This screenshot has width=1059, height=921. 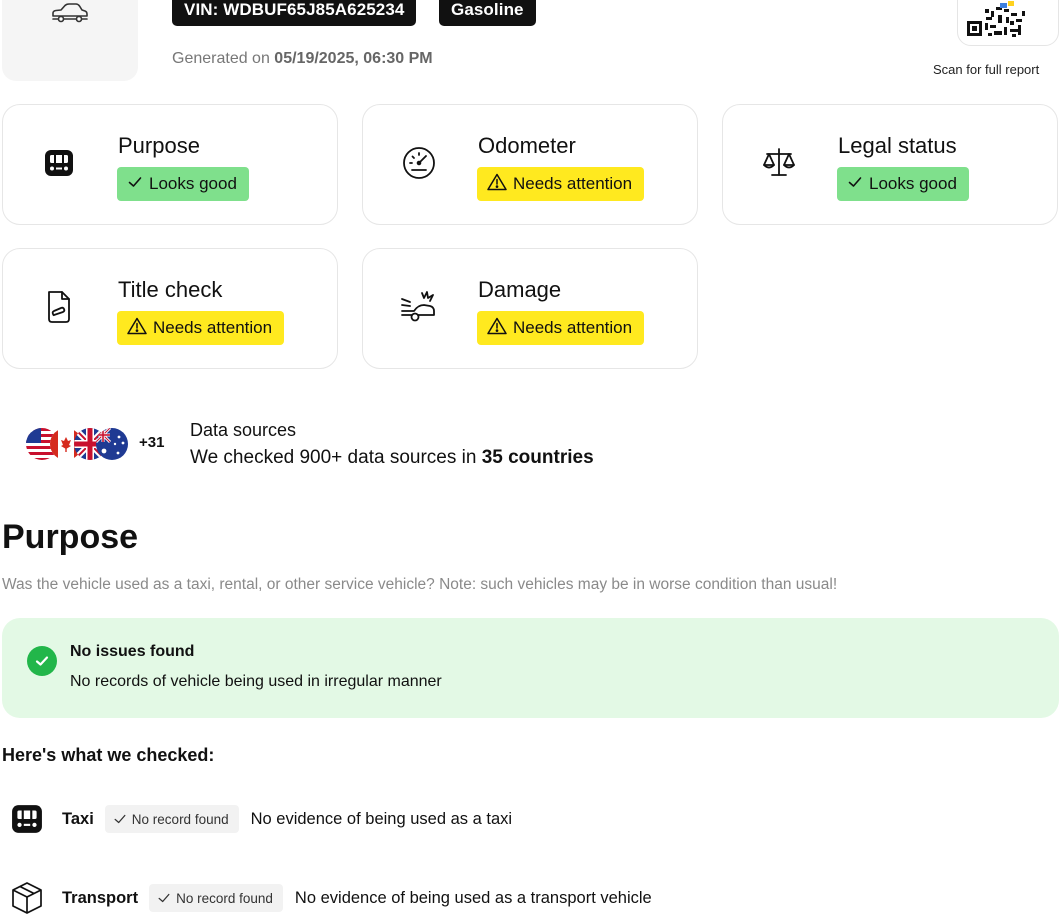 I want to click on check-label: Transport, so click(x=100, y=897).